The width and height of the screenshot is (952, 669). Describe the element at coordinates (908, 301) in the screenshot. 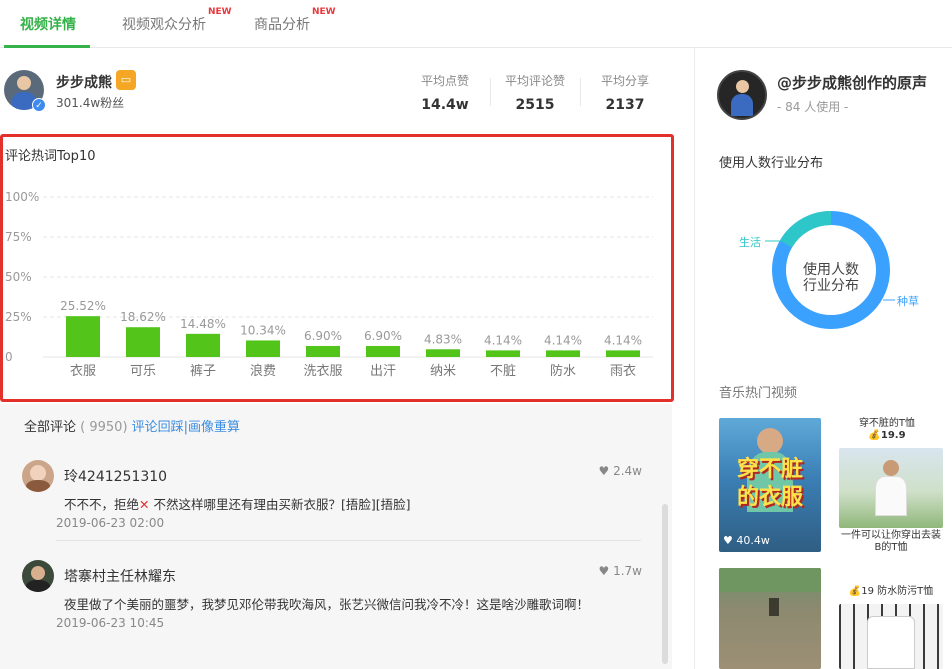

I see `donut-label-seeding: 种草` at that location.